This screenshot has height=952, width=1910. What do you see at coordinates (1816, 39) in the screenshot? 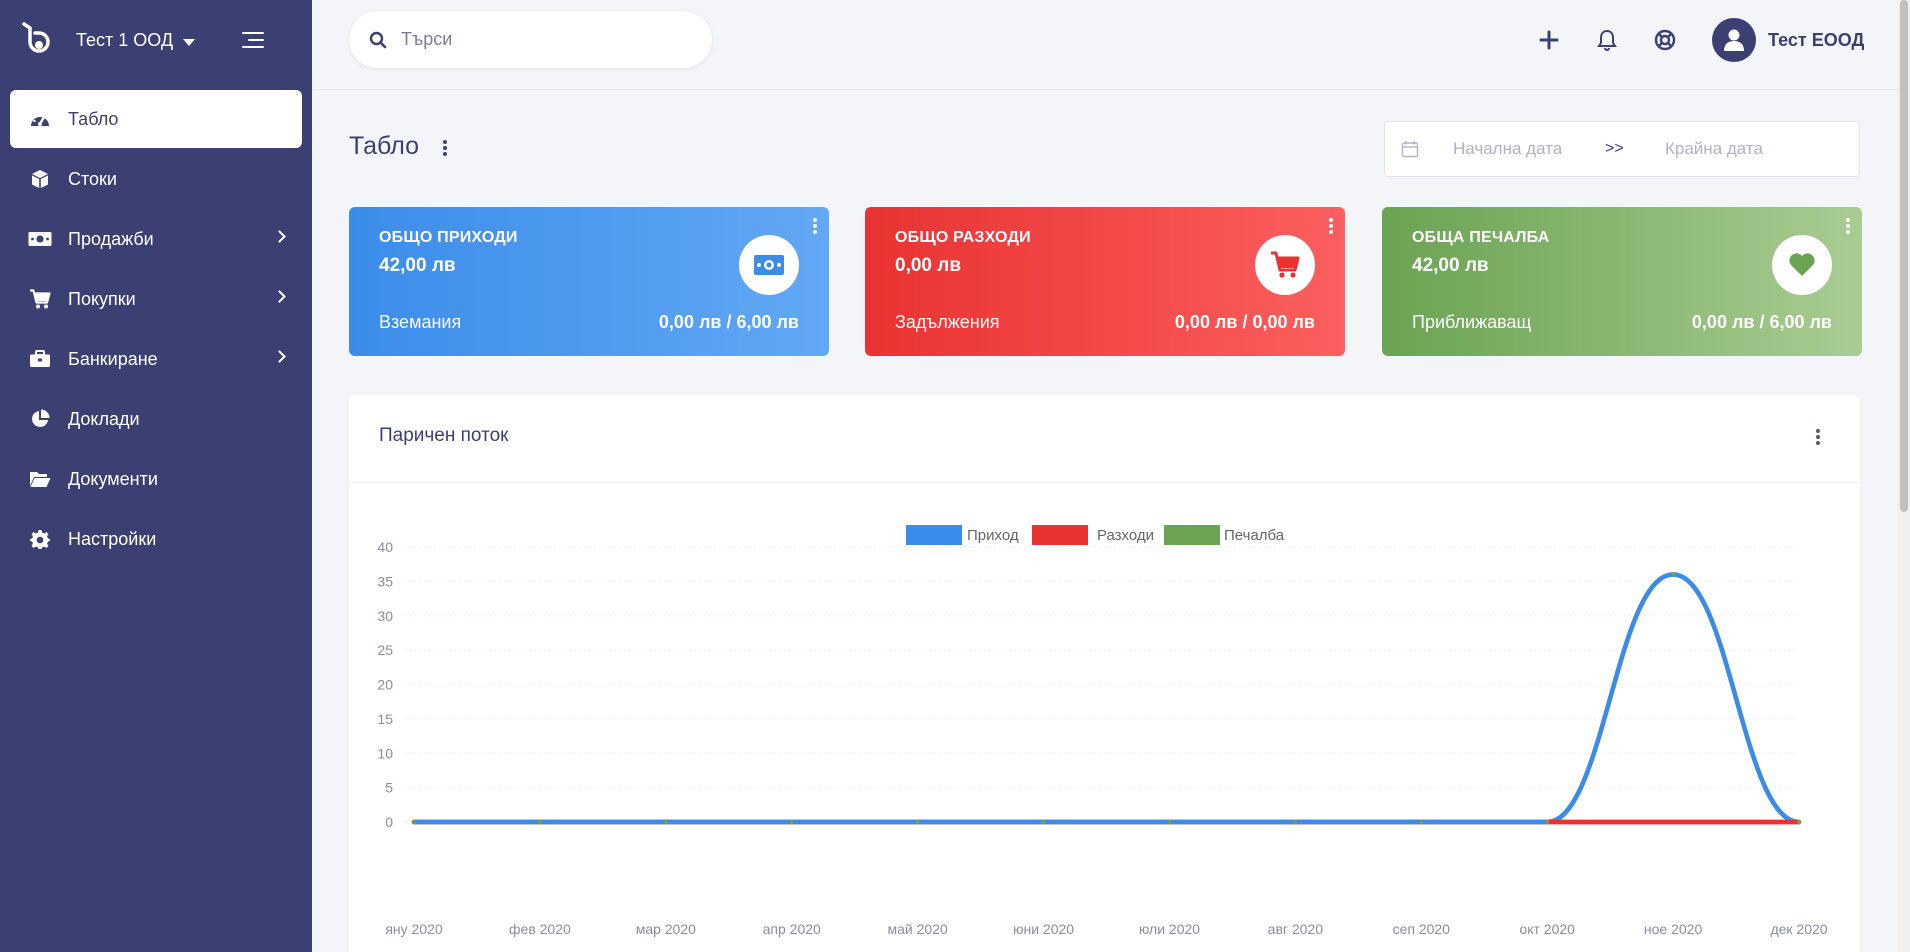
I see `user-name: Тест ЕООД` at bounding box center [1816, 39].